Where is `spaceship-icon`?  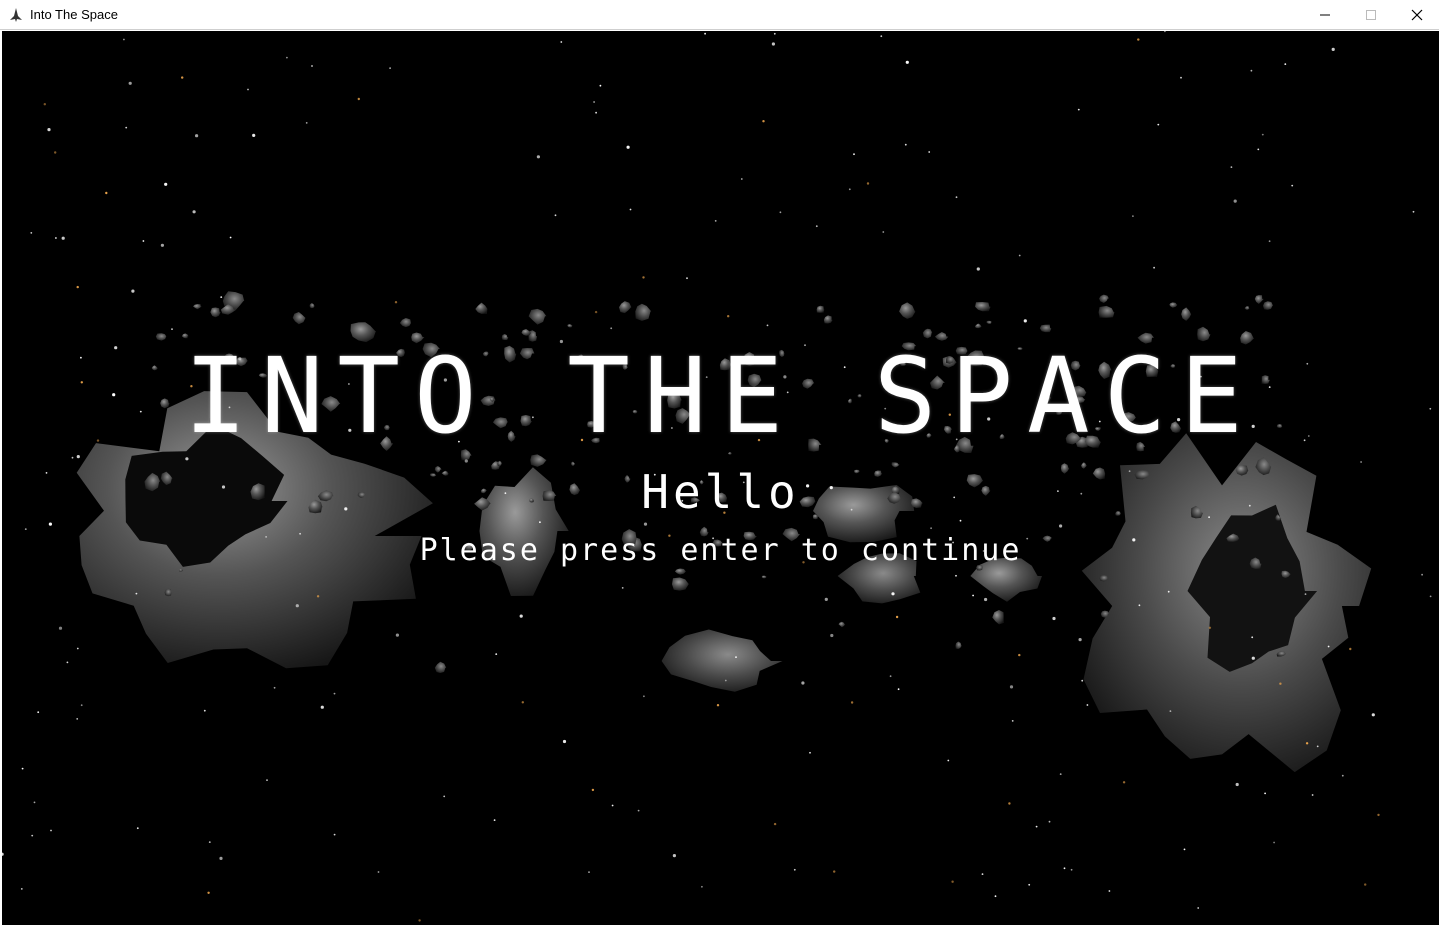 spaceship-icon is located at coordinates (16, 15).